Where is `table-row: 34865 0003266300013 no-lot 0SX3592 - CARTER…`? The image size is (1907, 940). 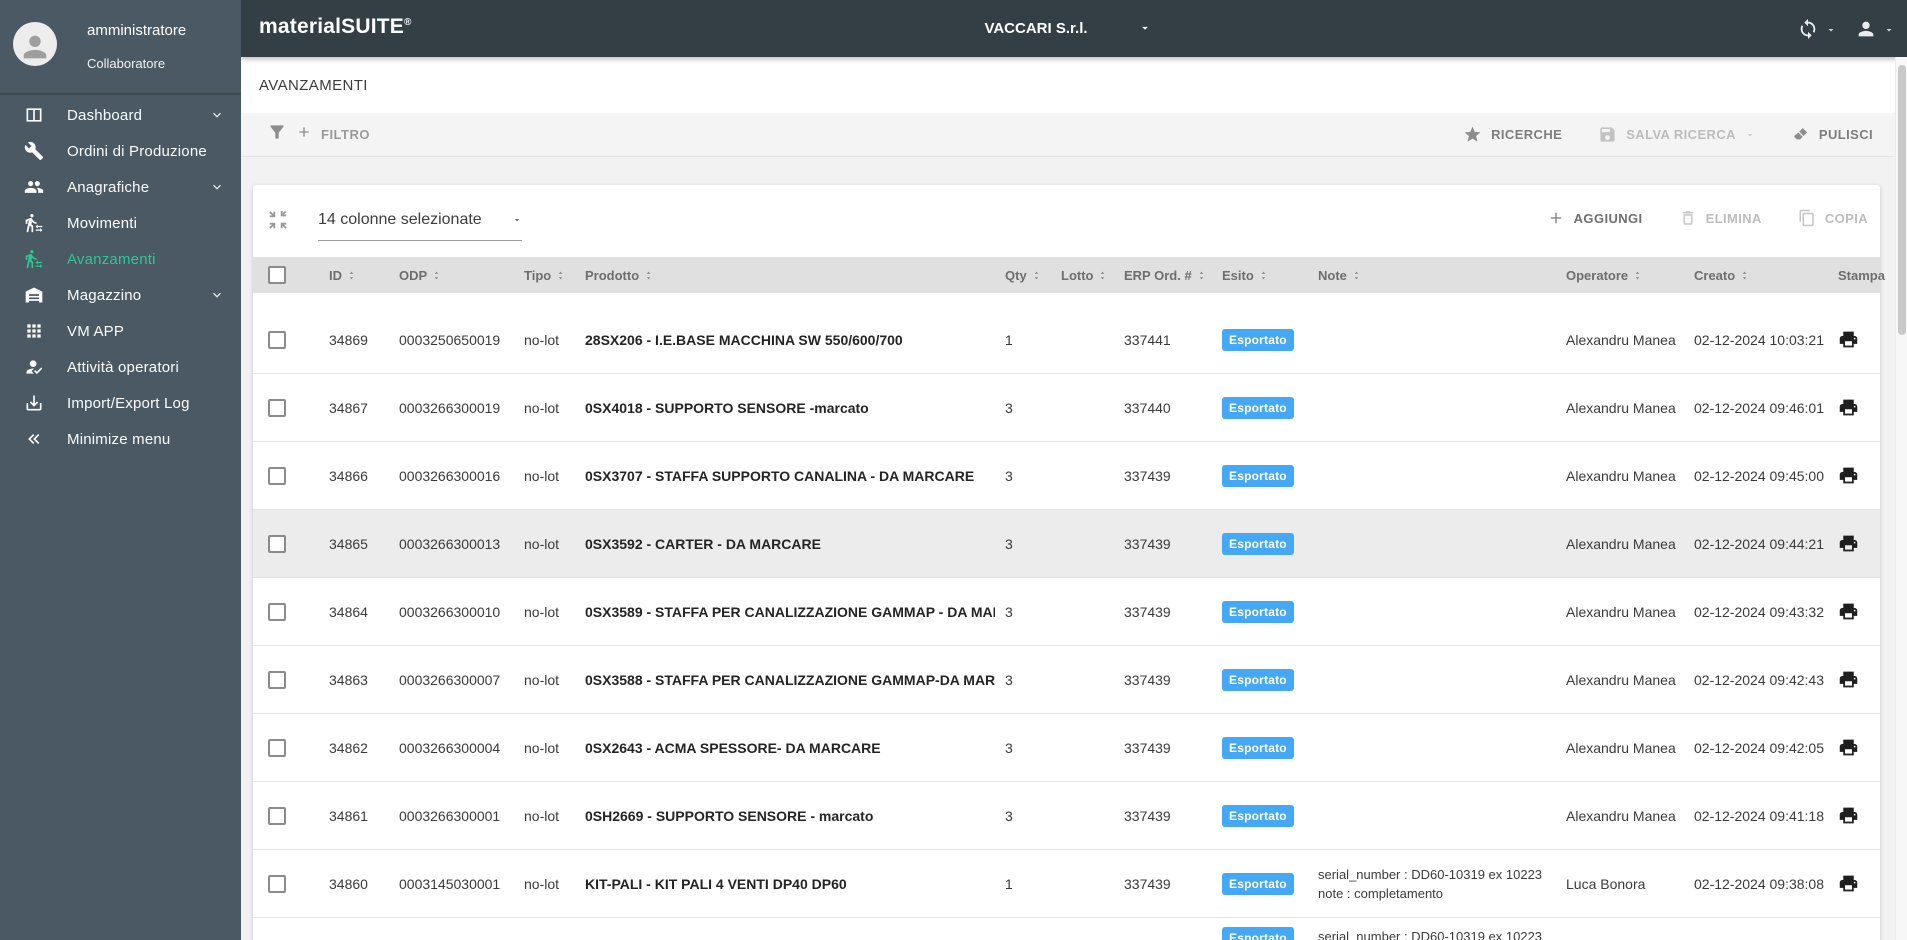 table-row: 34865 0003266300013 no-lot 0SX3592 - CARTER… is located at coordinates (1066, 544).